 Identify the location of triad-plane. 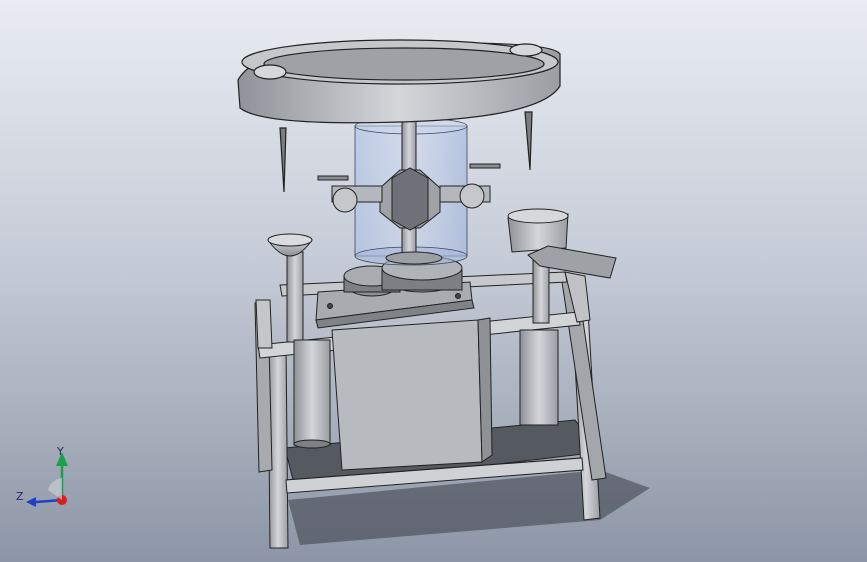
(55, 489).